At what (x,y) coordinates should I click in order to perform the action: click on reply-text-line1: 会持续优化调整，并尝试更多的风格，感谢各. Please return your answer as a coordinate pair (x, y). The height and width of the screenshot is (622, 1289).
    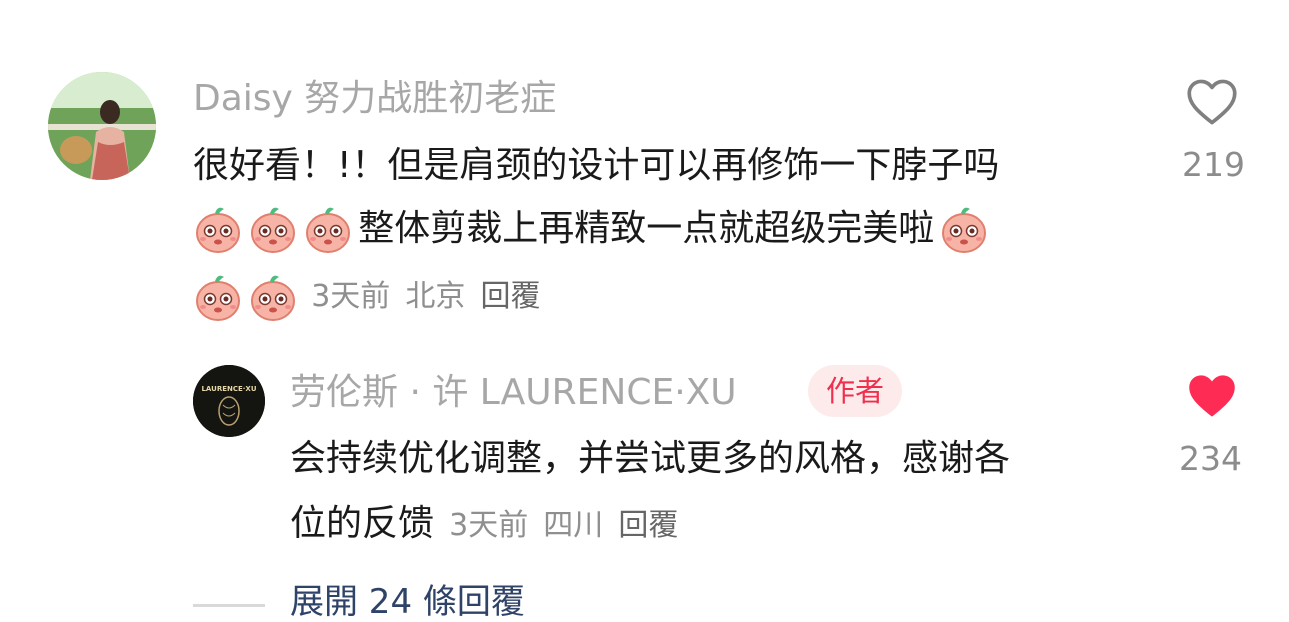
    Looking at the image, I should click on (650, 458).